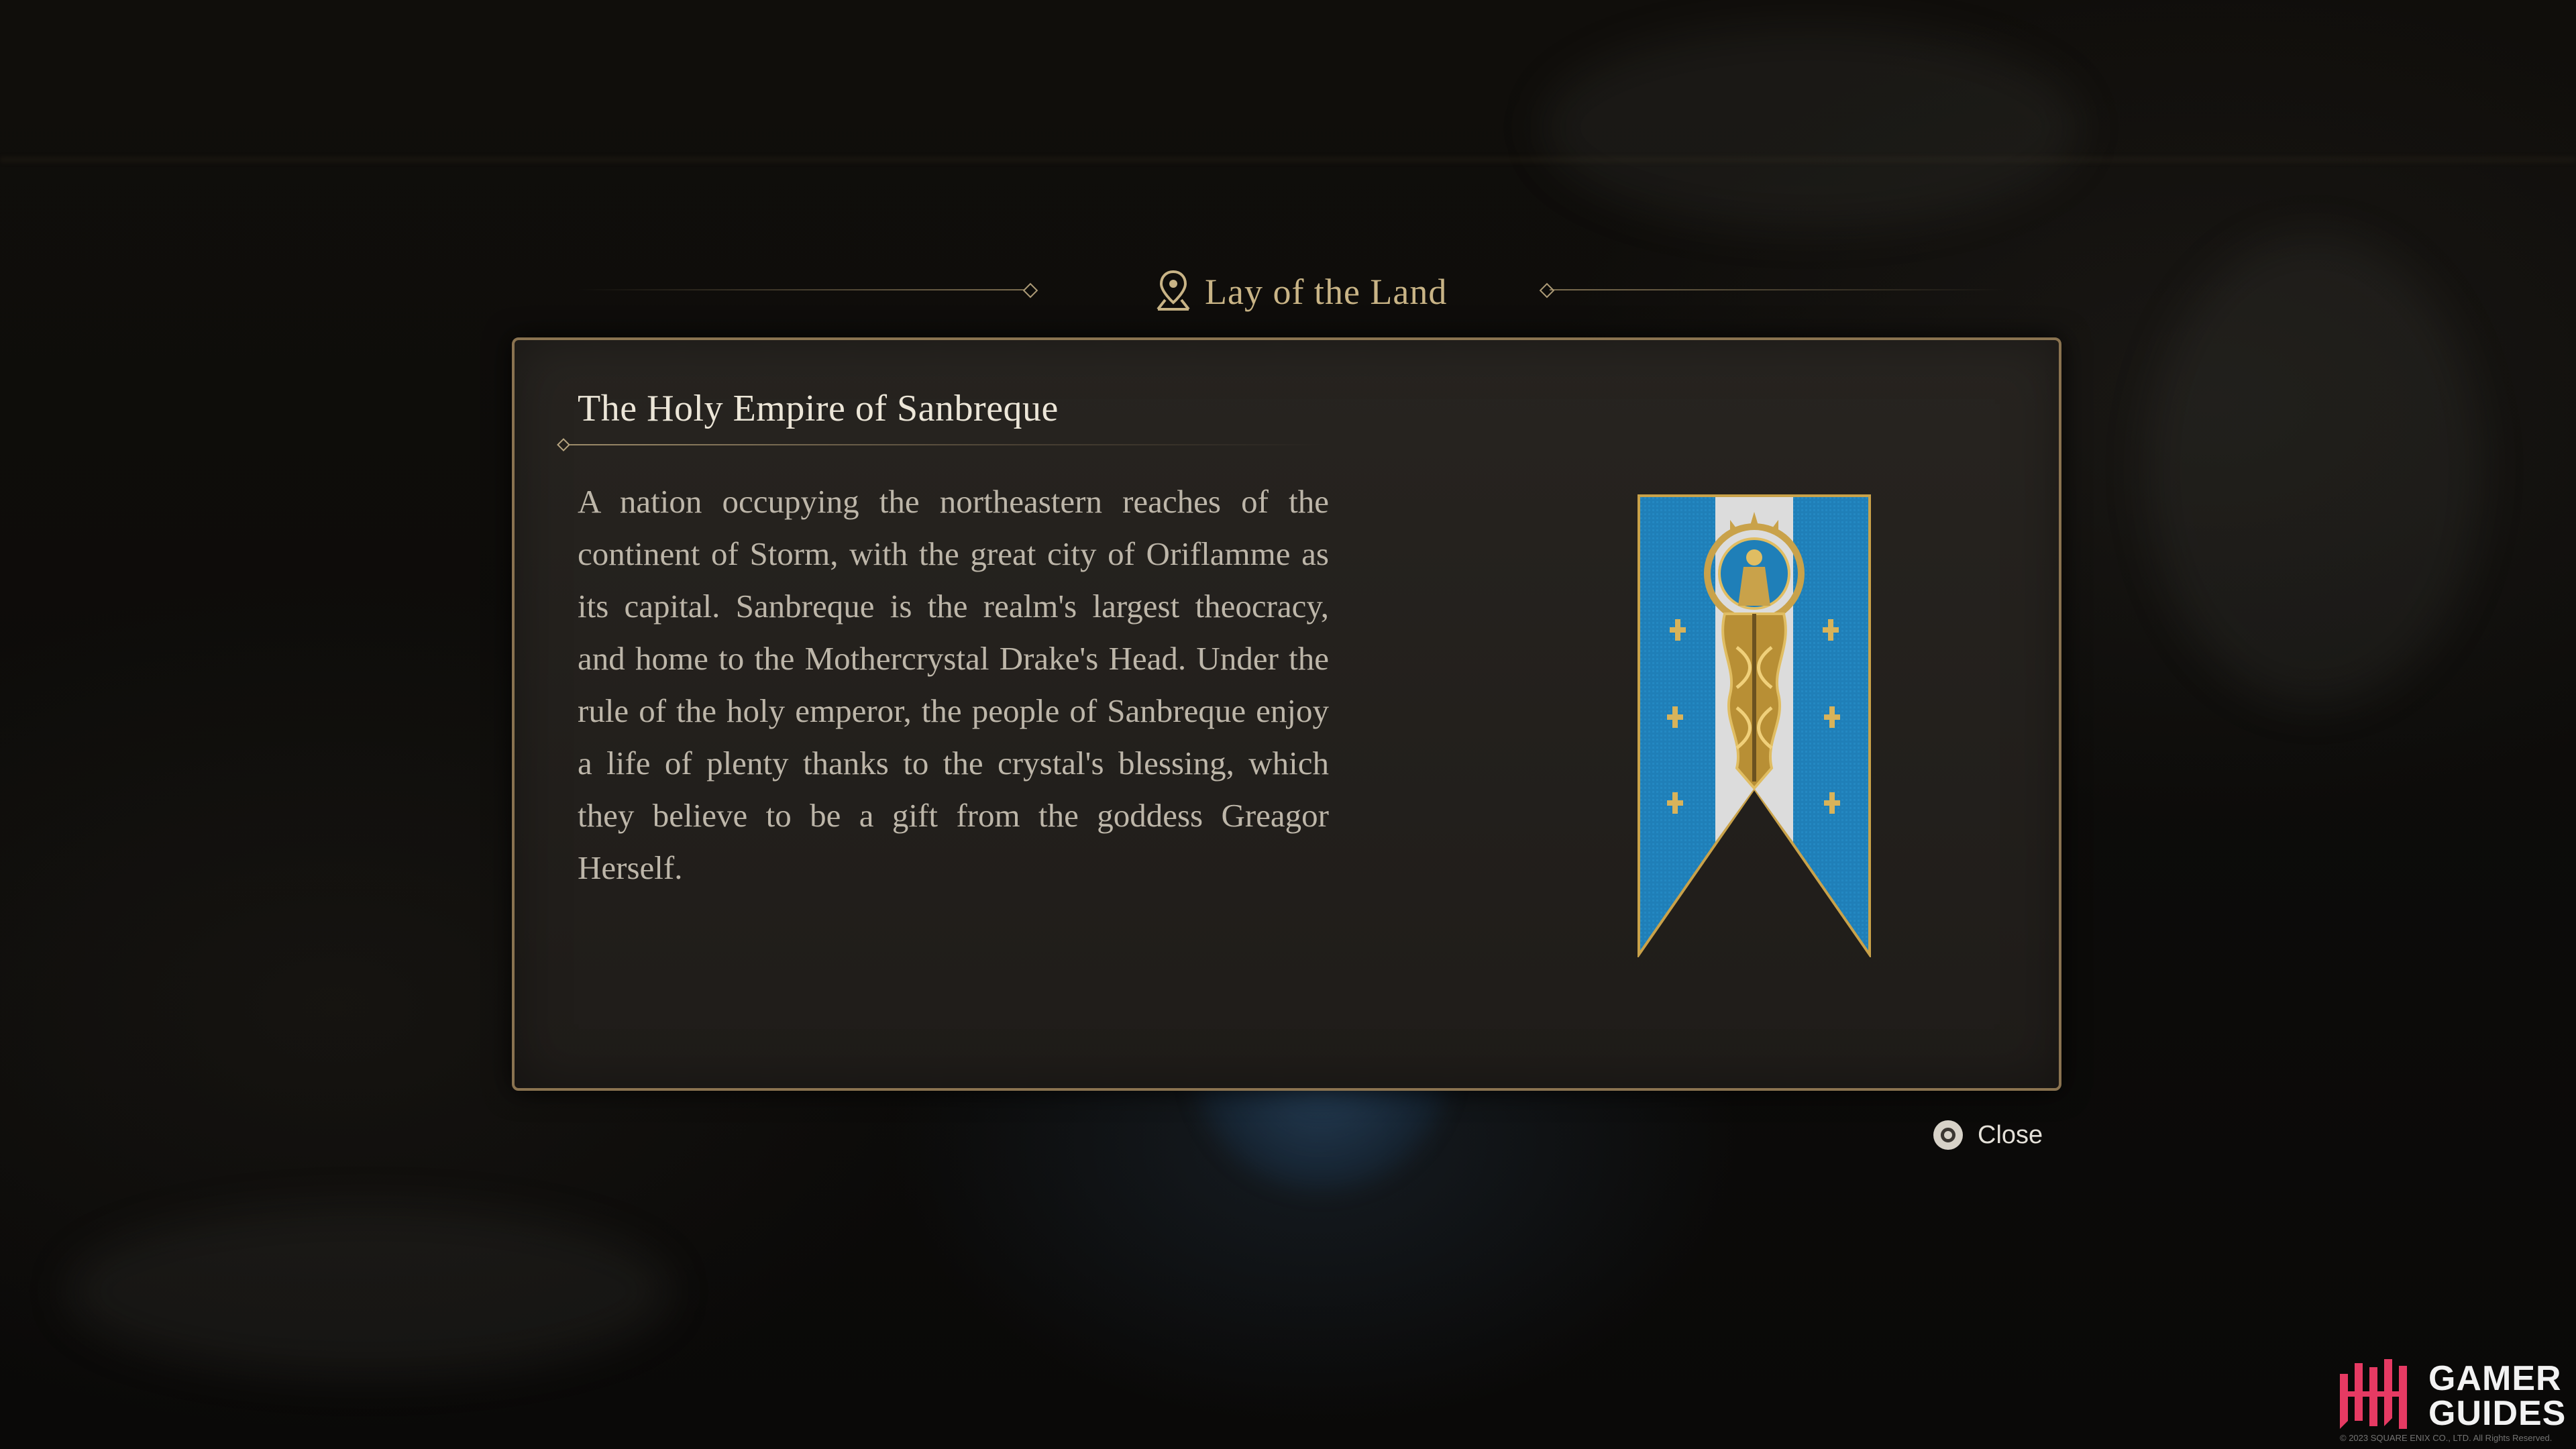 This screenshot has height=1449, width=2576. Describe the element at coordinates (1754, 726) in the screenshot. I see `sanbreque-banner-image` at that location.